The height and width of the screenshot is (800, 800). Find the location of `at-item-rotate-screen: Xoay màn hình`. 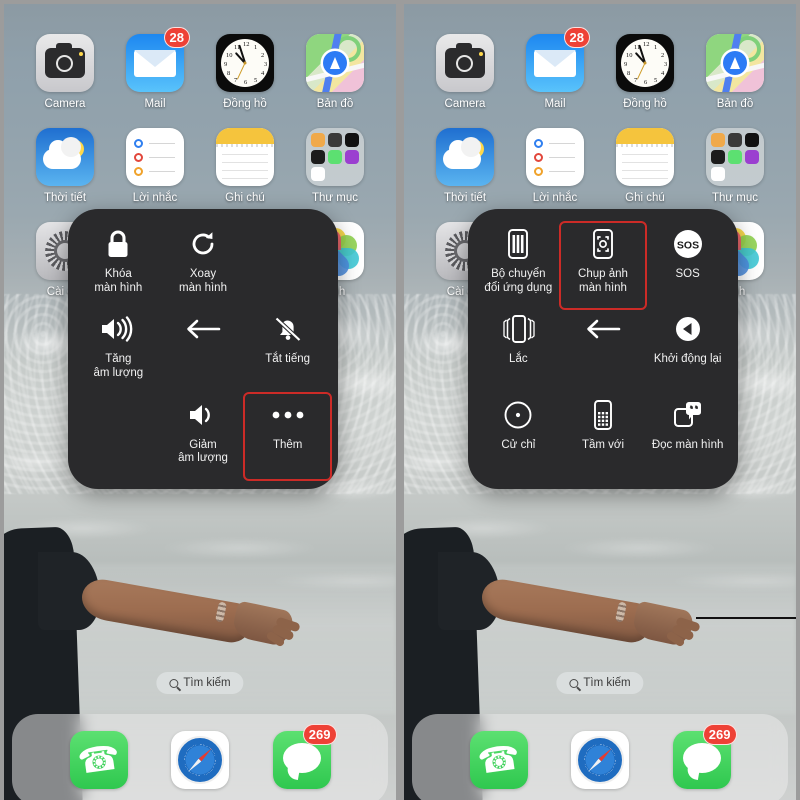

at-item-rotate-screen: Xoay màn hình is located at coordinates (203, 265).